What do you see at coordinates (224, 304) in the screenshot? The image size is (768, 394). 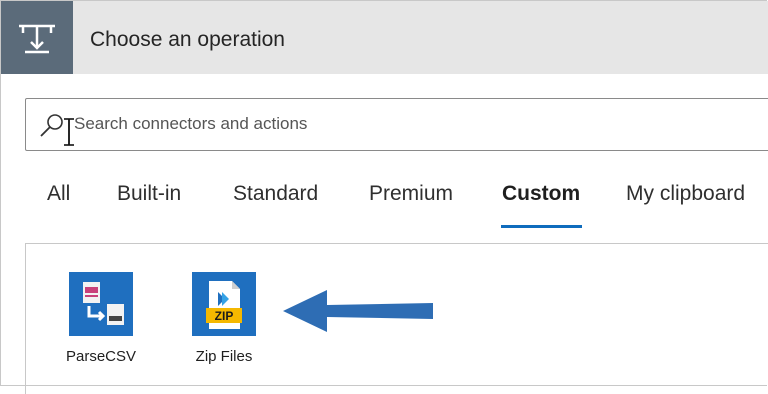 I see `zip-files-icon: ZIP` at bounding box center [224, 304].